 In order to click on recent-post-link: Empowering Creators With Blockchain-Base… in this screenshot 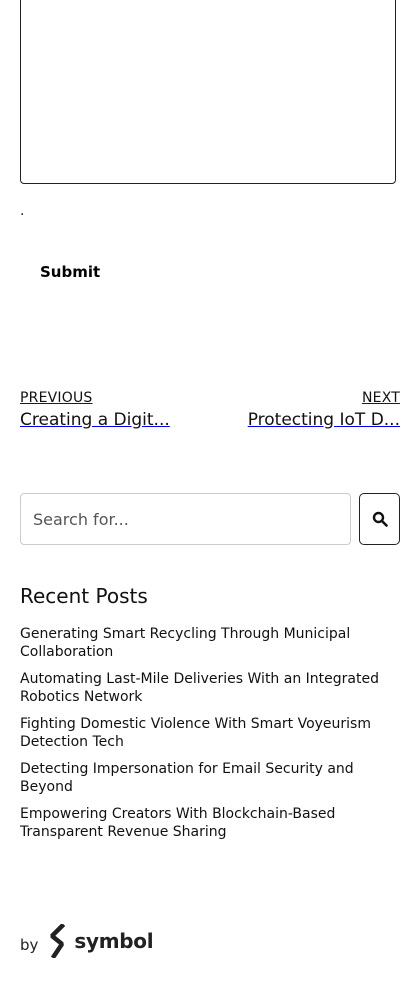, I will do `click(205, 823)`.